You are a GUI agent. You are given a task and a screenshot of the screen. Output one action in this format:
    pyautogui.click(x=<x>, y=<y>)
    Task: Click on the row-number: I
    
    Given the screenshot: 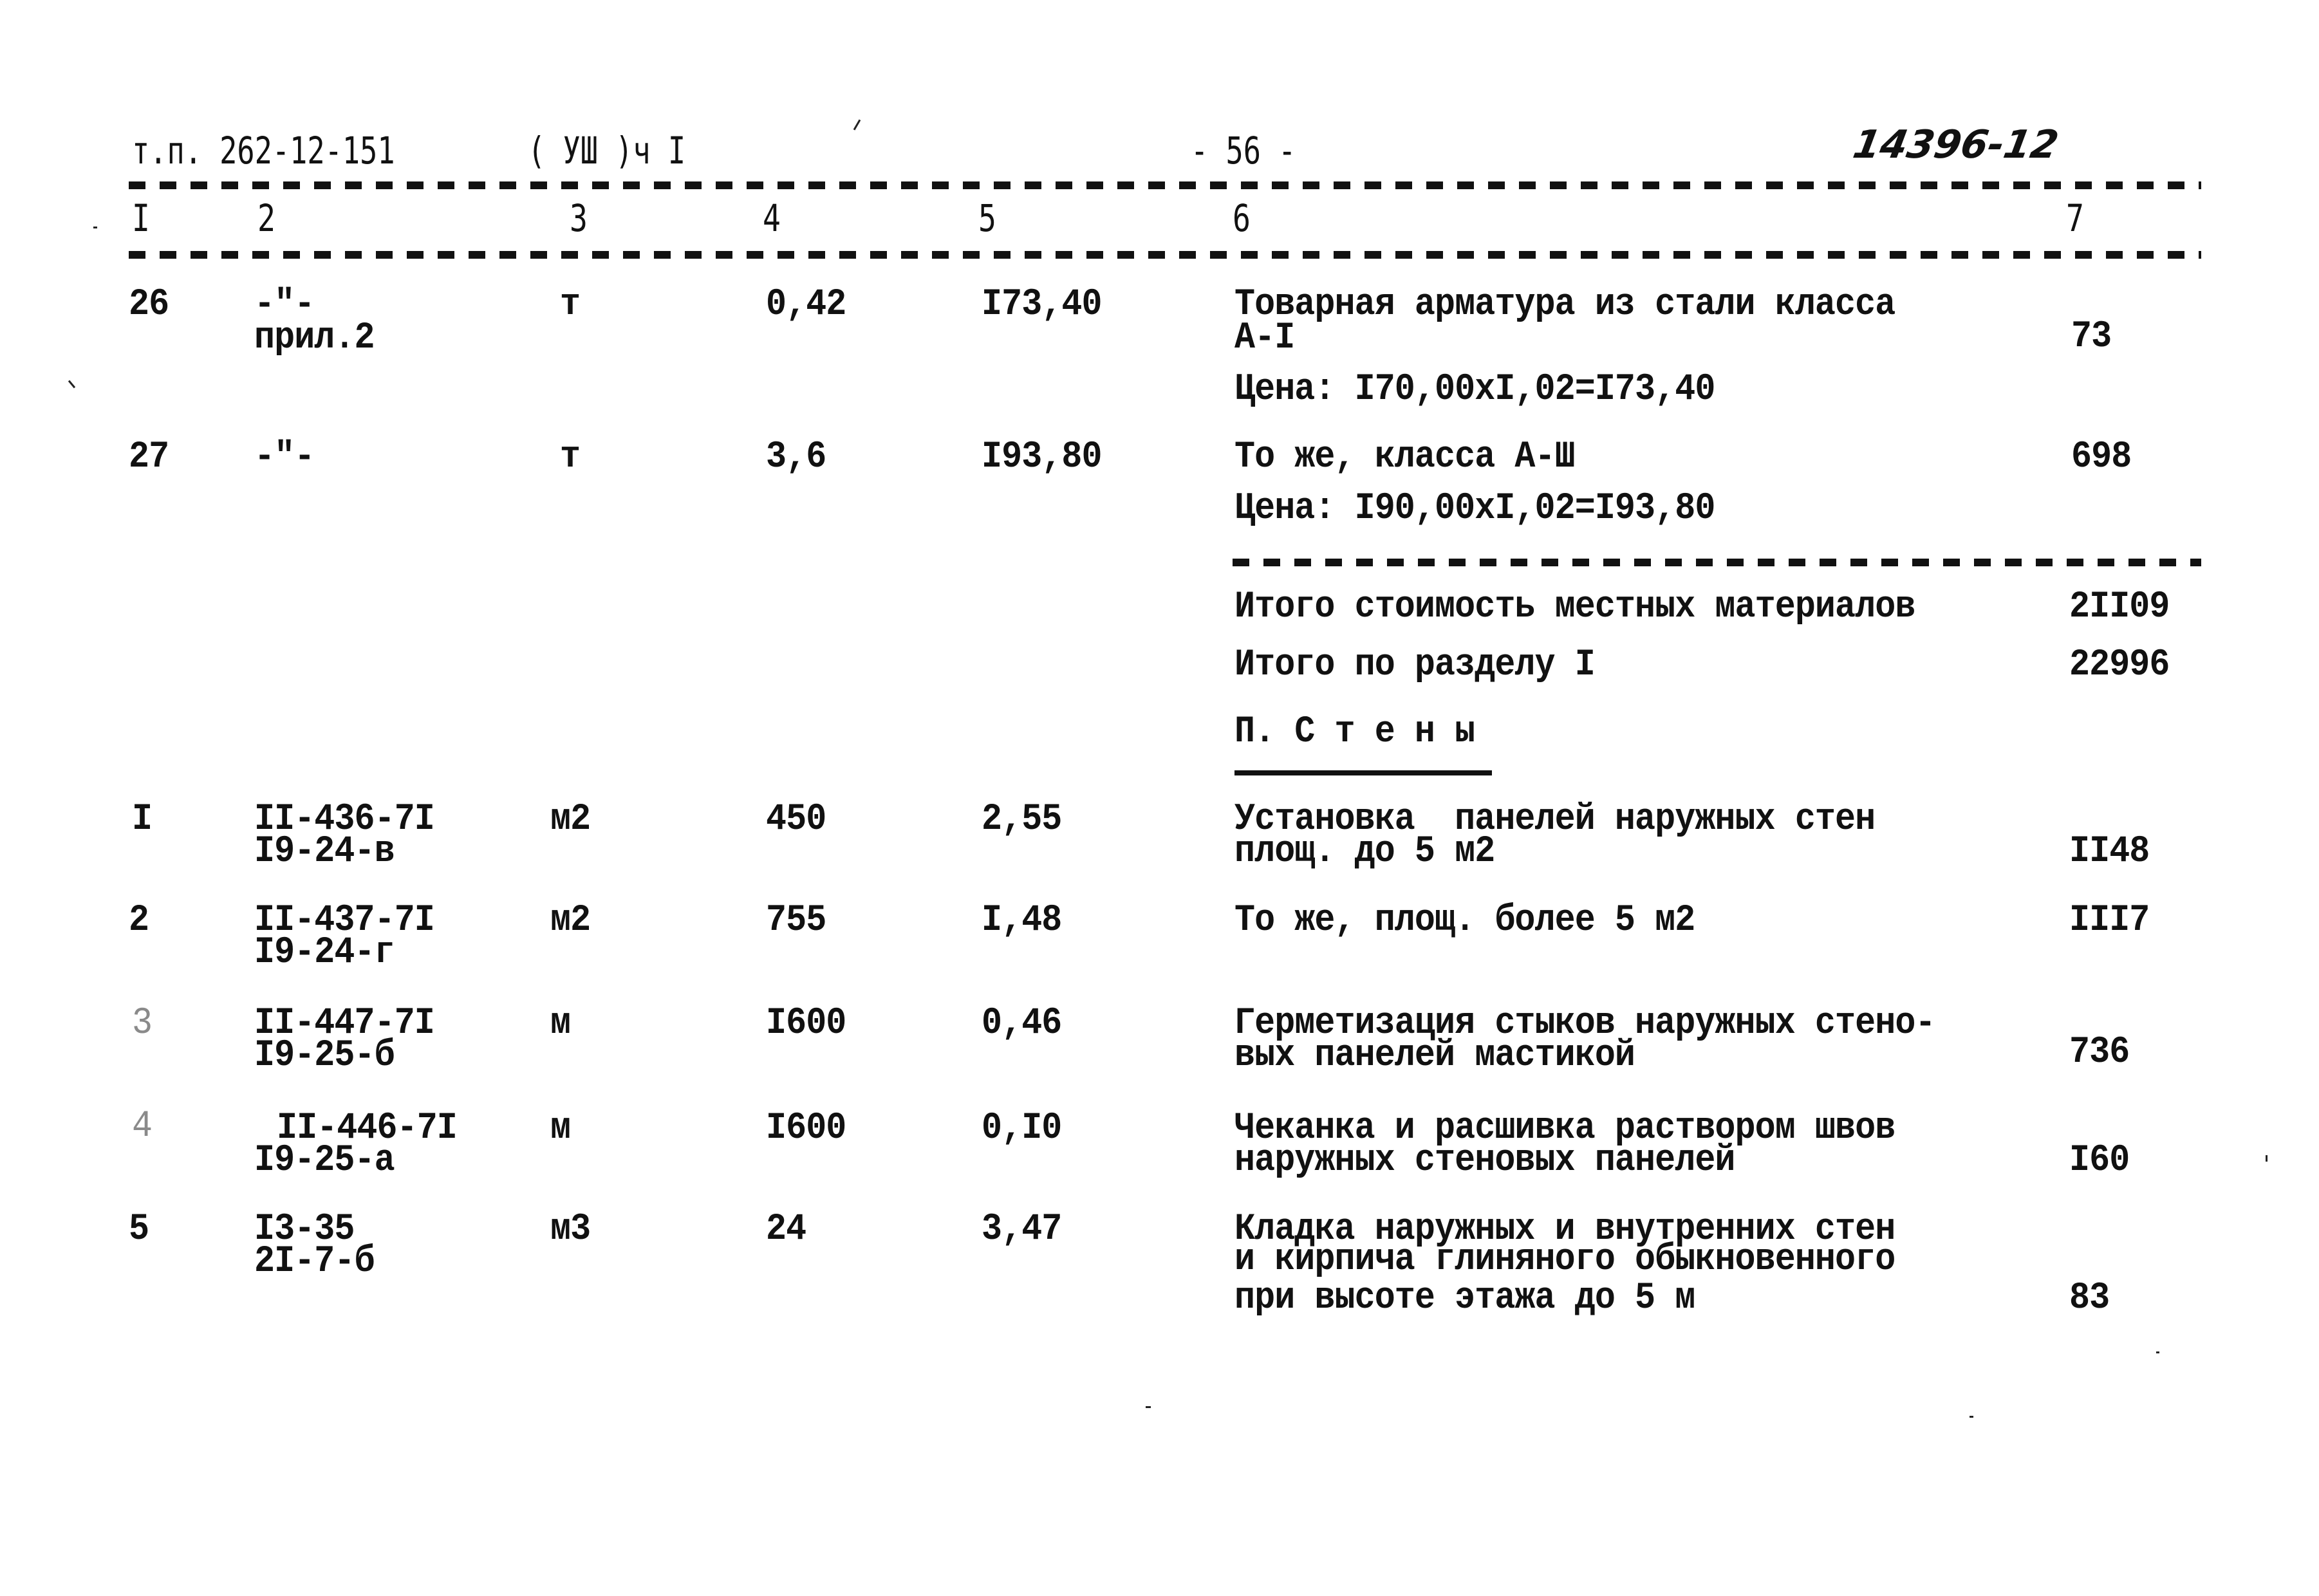 What is the action you would take?
    pyautogui.click(x=142, y=819)
    